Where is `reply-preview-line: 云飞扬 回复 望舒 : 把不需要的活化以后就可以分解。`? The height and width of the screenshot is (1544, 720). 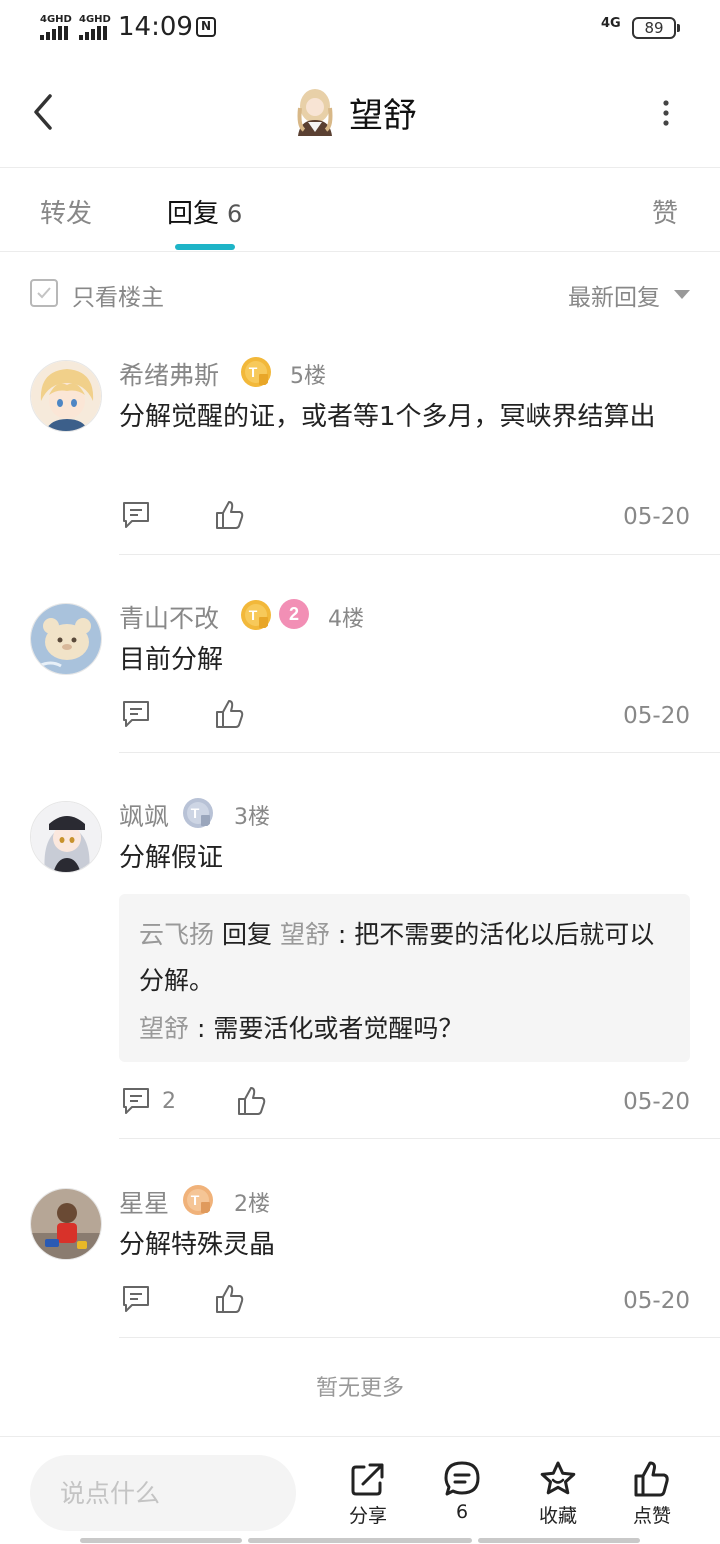
reply-preview-line: 云飞扬 回复 望舒 : 把不需要的活化以后就可以分解。 is located at coordinates (404, 958).